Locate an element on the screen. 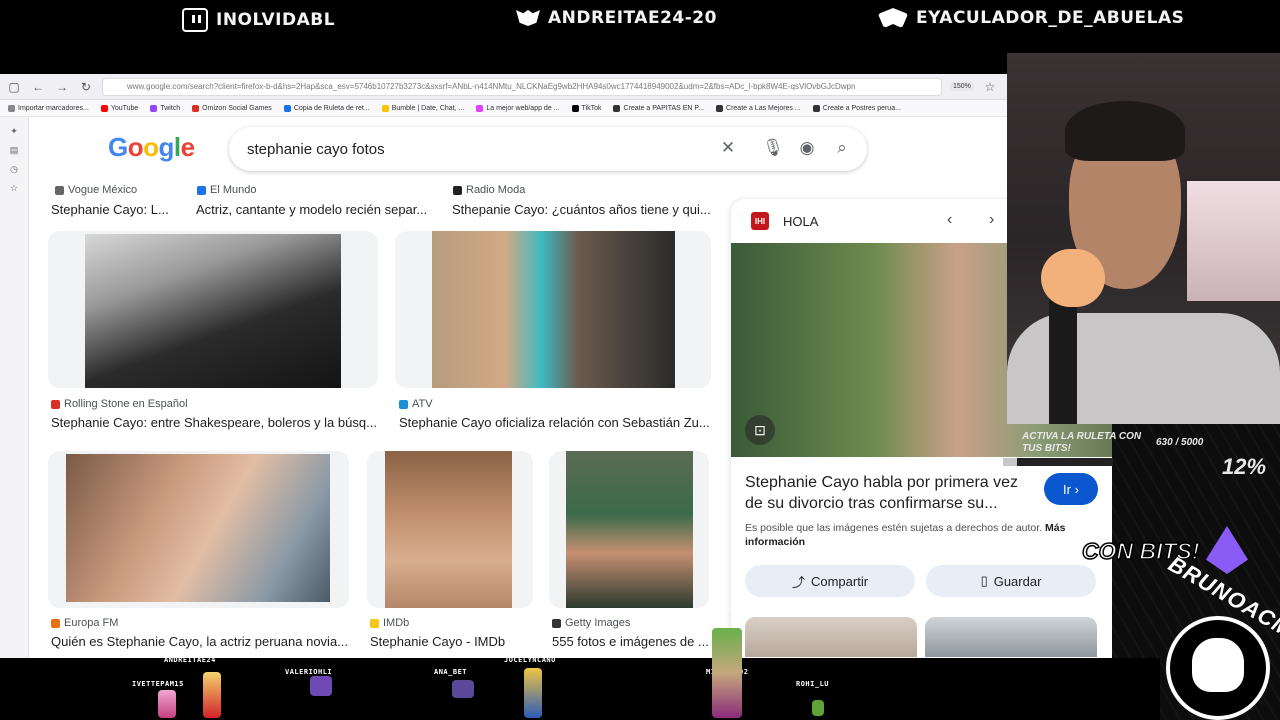 This screenshot has width=1280, height=720. result-source: ATV is located at coordinates (416, 404).